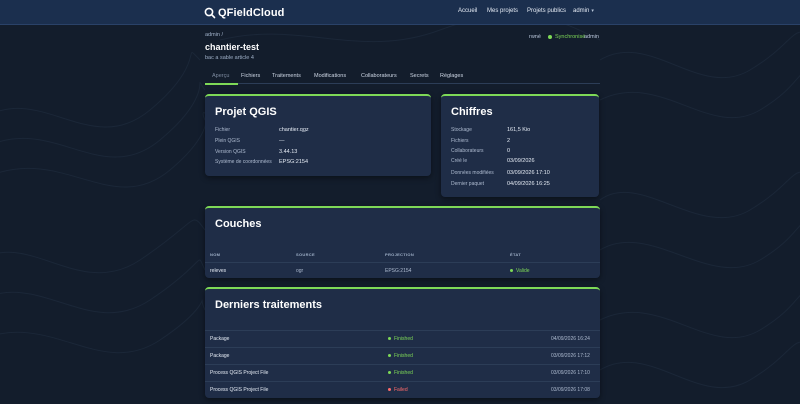 The width and height of the screenshot is (800, 404). I want to click on figures-label-files: Fichiers, so click(460, 141).